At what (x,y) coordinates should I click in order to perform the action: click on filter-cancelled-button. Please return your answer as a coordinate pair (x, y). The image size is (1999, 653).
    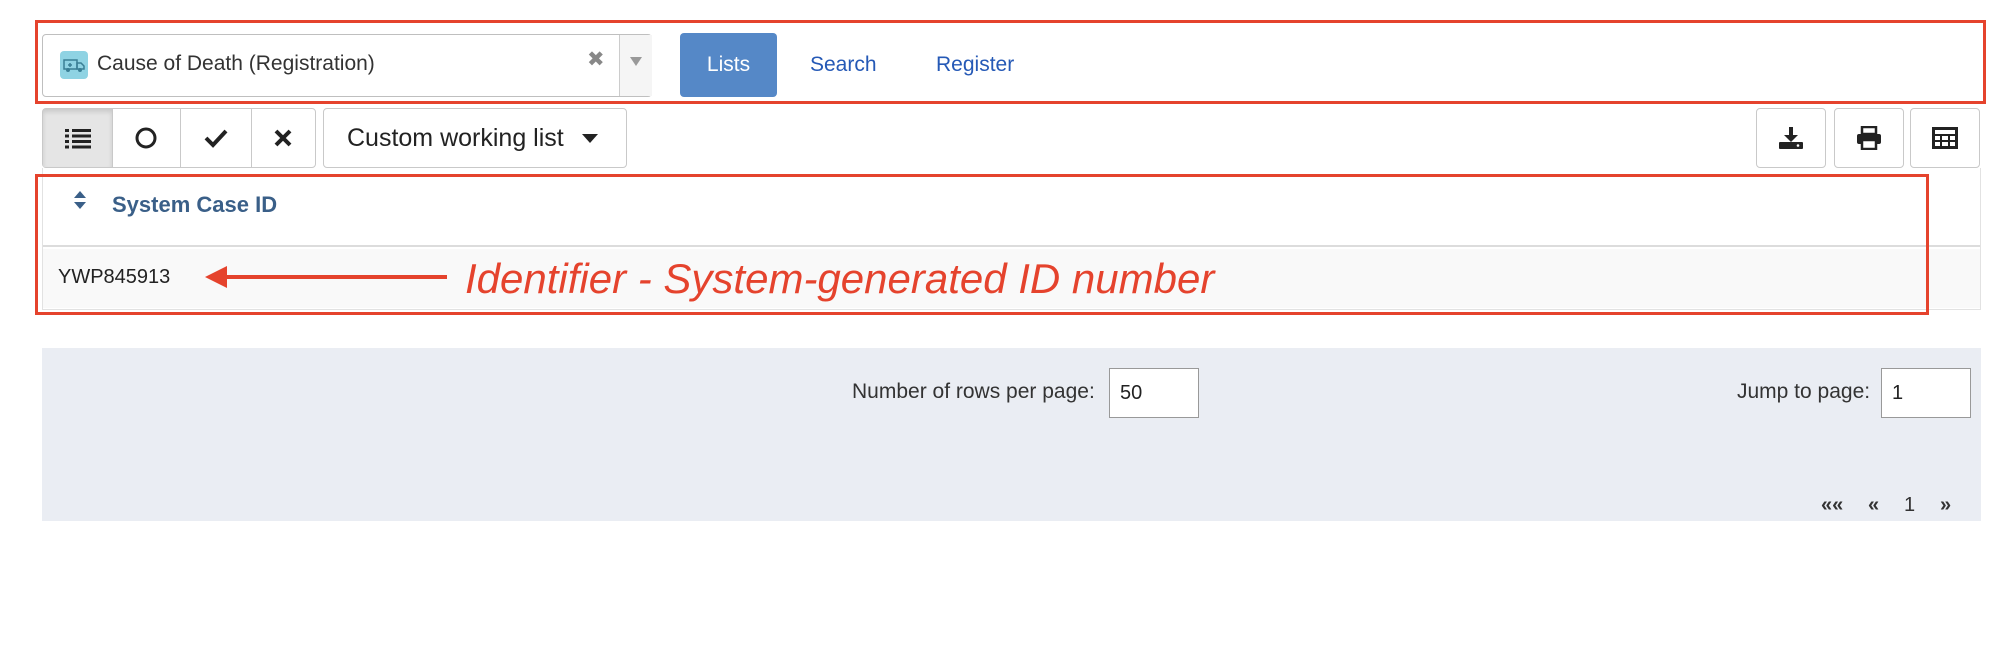
    Looking at the image, I should click on (283, 138).